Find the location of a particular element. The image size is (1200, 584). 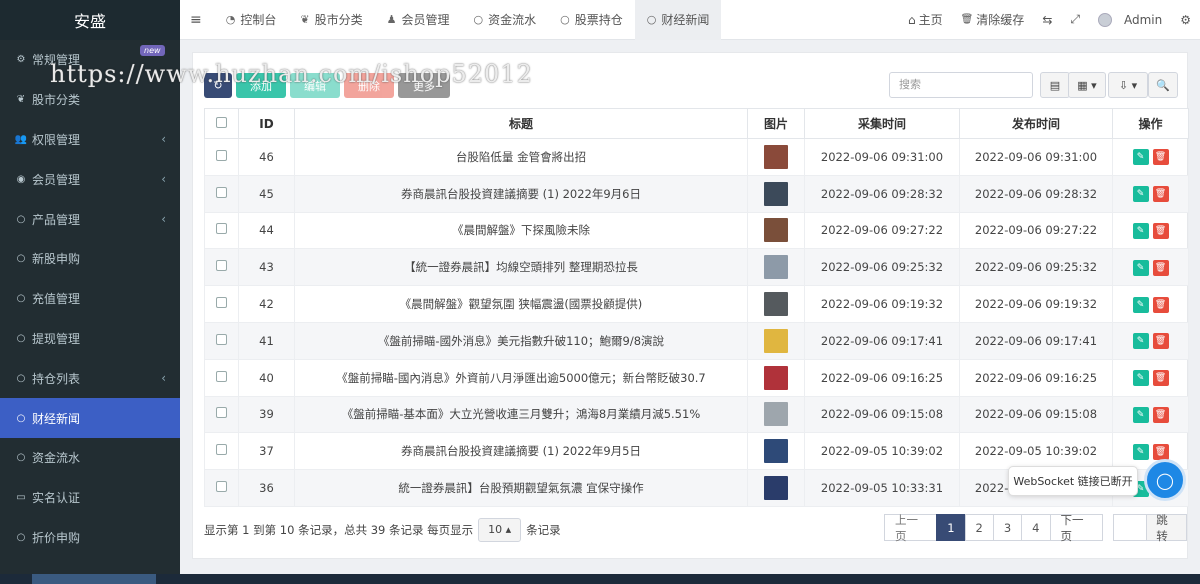

circle-icon: ○ is located at coordinates (21, 219).